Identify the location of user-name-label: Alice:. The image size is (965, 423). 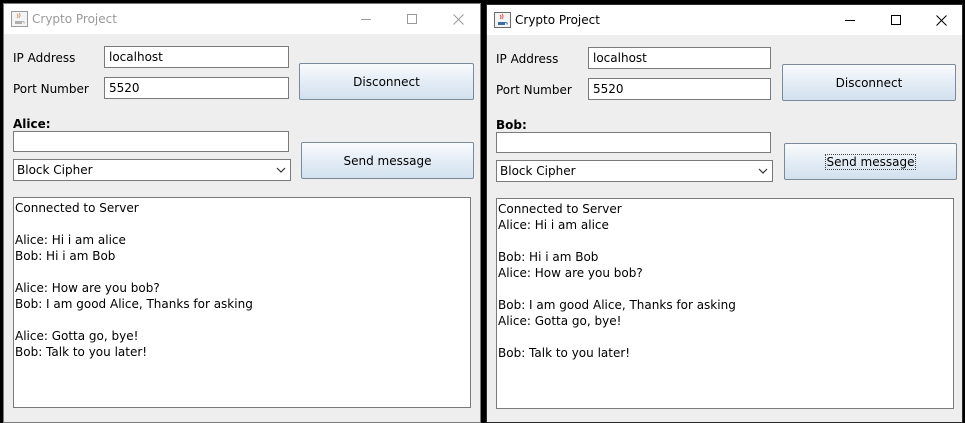
(32, 124).